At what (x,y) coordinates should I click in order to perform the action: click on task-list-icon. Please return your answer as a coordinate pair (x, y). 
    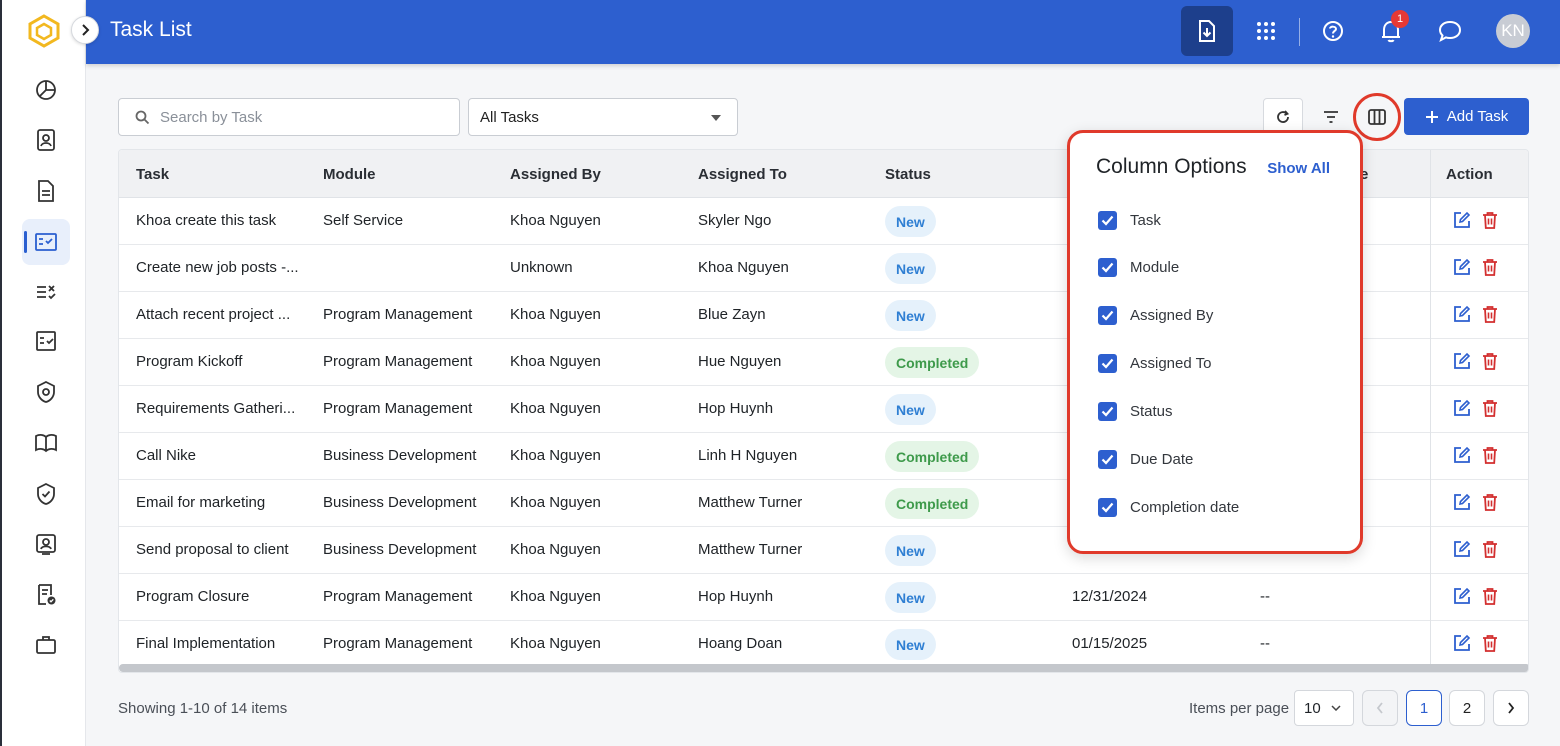
    Looking at the image, I should click on (46, 242).